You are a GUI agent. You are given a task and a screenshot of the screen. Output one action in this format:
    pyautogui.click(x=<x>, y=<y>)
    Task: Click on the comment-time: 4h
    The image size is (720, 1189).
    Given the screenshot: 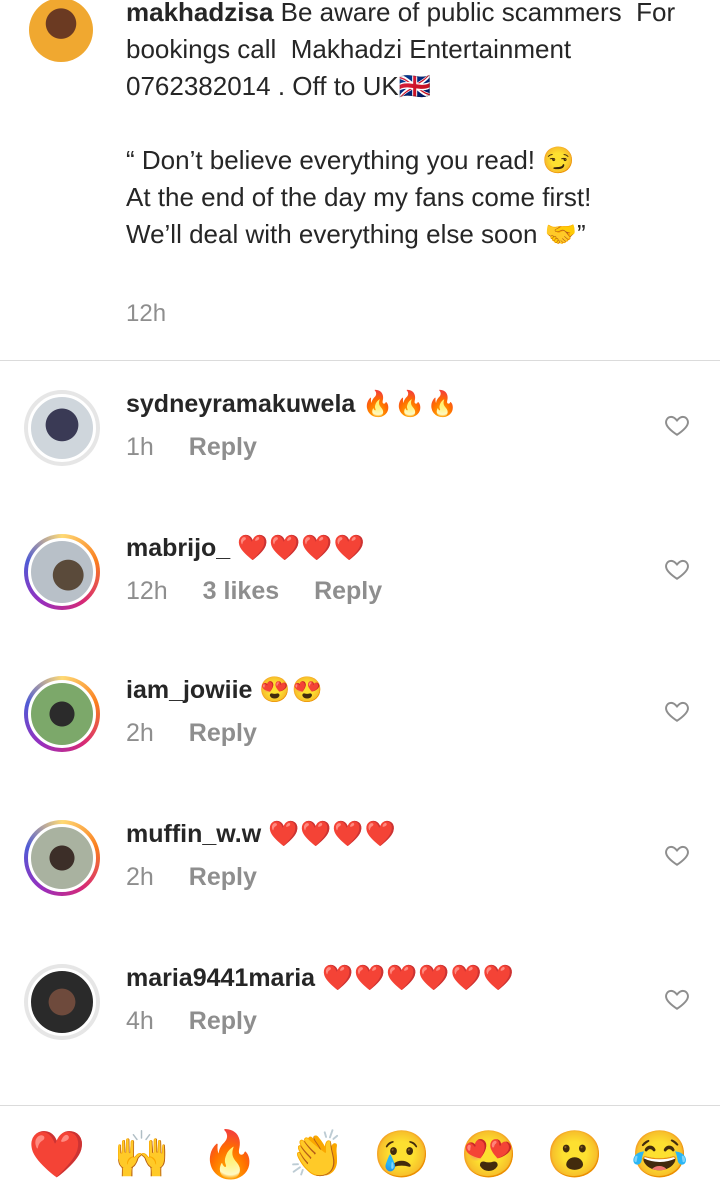 What is the action you would take?
    pyautogui.click(x=140, y=1021)
    